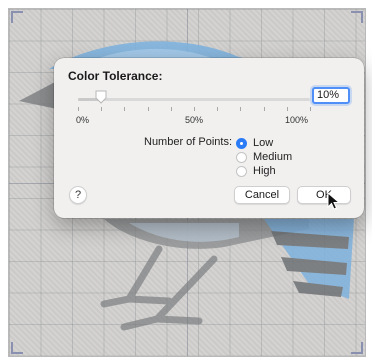 This screenshot has width=372, height=363. Describe the element at coordinates (101, 97) in the screenshot. I see `tolerance-slider-thumb` at that location.